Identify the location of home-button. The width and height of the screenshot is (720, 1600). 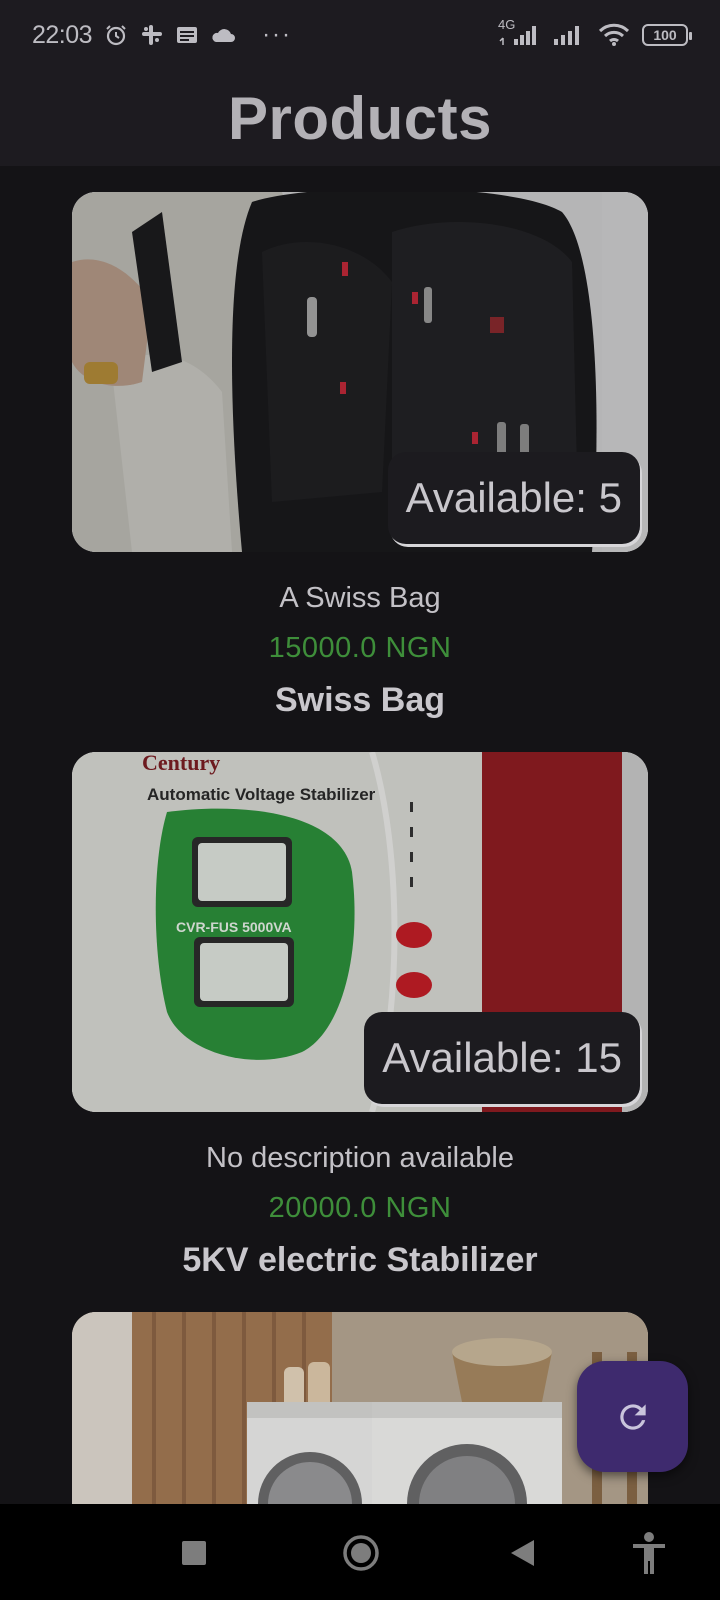
(361, 1553).